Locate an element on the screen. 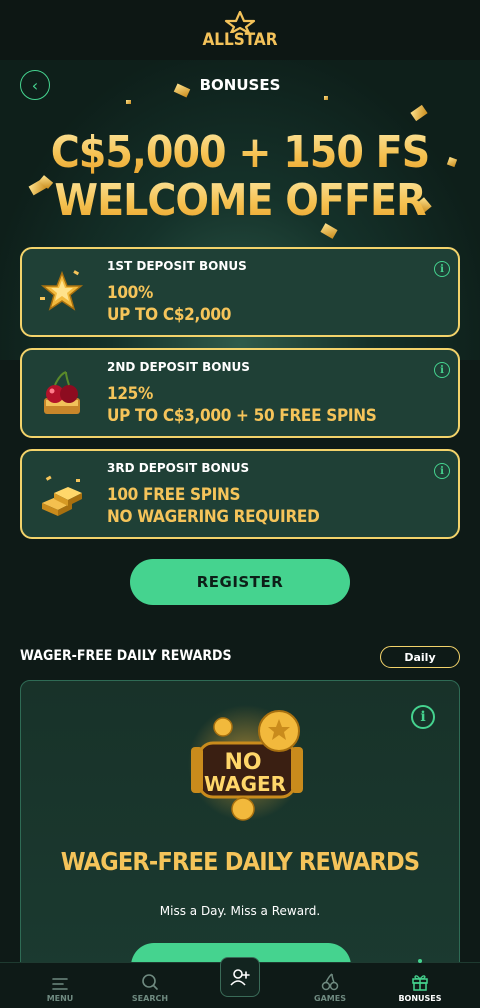 The height and width of the screenshot is (1008, 480). bonus-label: 2ND DEPOSIT BONUS is located at coordinates (178, 367).